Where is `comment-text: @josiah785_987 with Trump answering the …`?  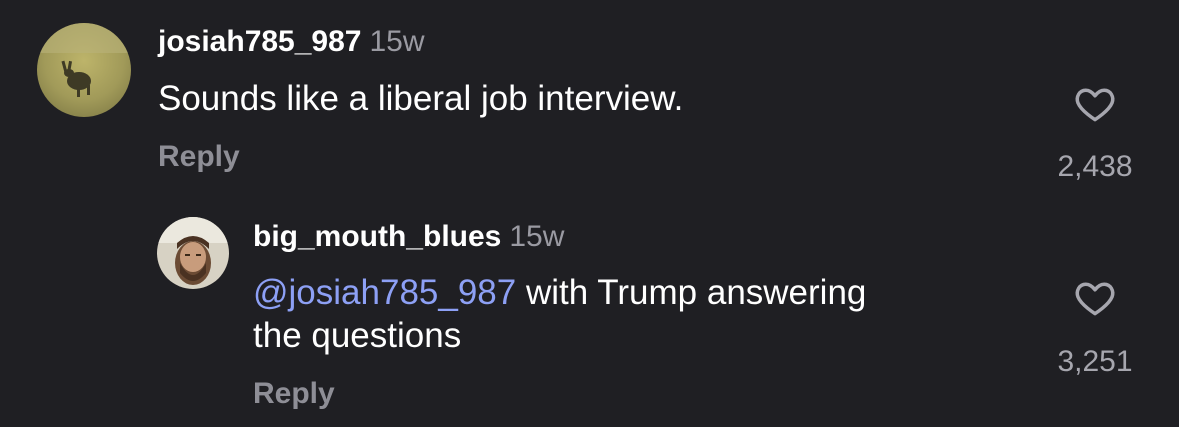 comment-text: @josiah785_987 with Trump answering the … is located at coordinates (633, 314).